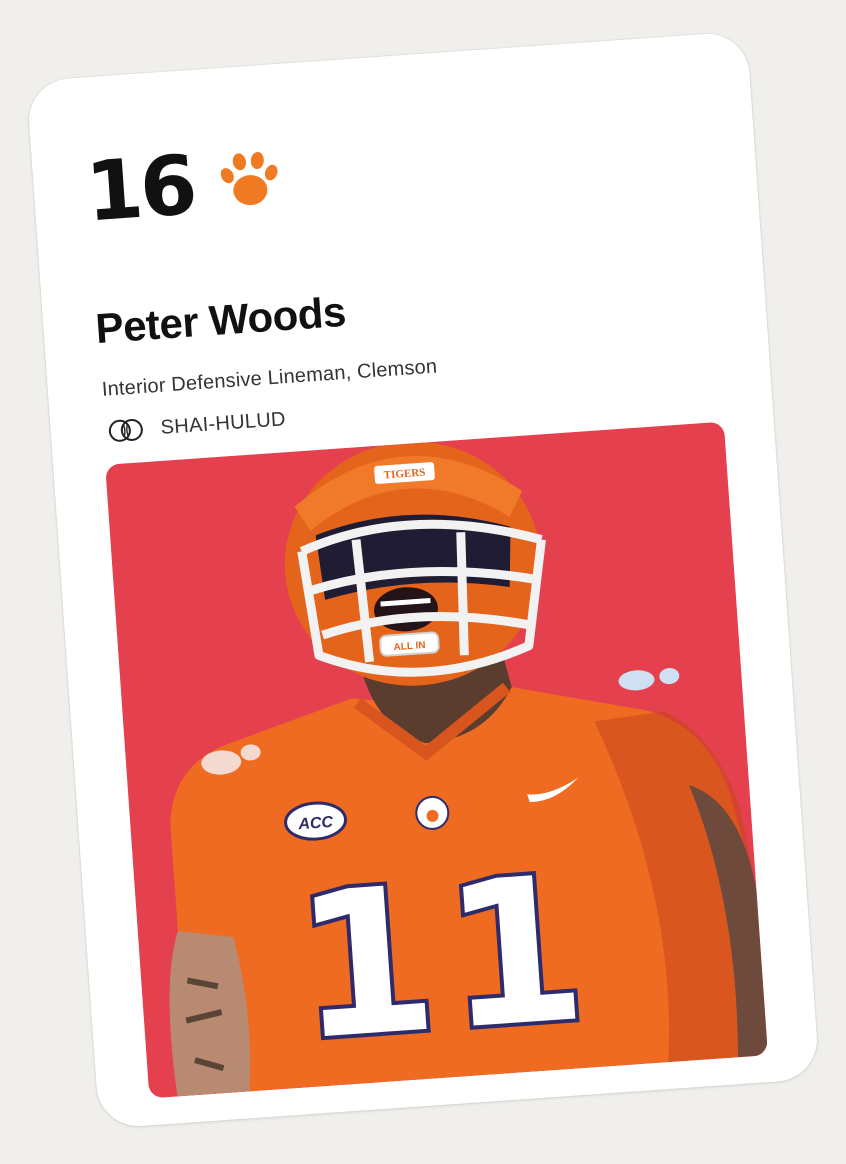 Image resolution: width=846 pixels, height=1164 pixels. What do you see at coordinates (446, 958) in the screenshot?
I see `jersey-number: 11` at bounding box center [446, 958].